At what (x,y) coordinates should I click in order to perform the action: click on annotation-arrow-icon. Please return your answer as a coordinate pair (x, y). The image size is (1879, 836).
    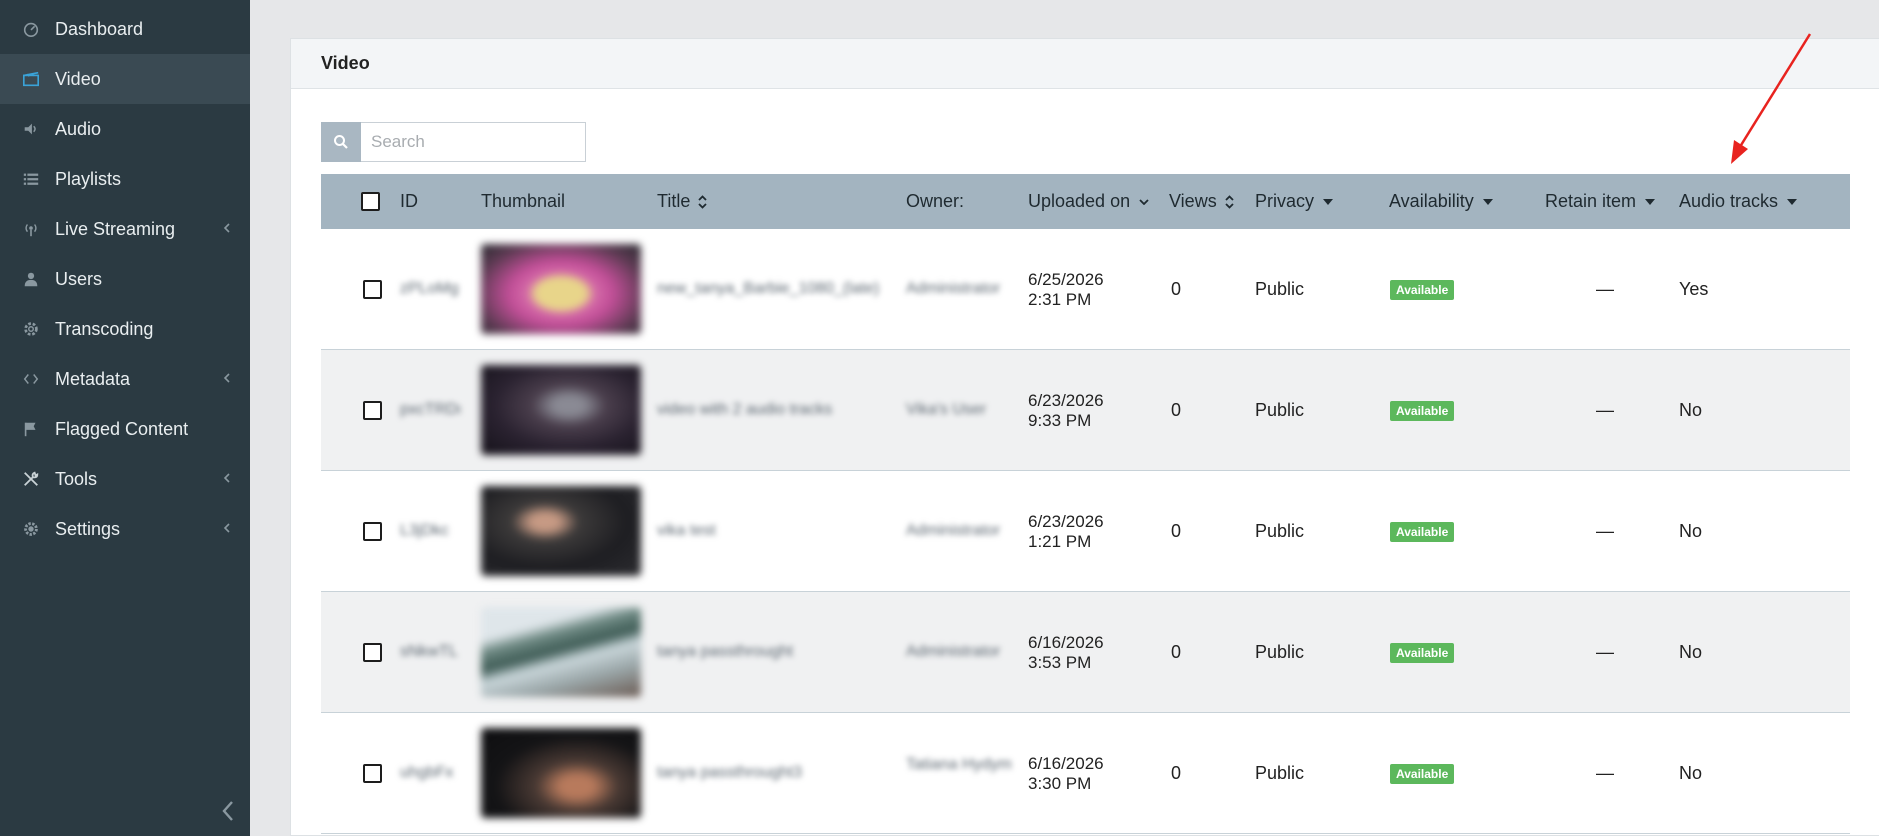
    Looking at the image, I should click on (1771, 98).